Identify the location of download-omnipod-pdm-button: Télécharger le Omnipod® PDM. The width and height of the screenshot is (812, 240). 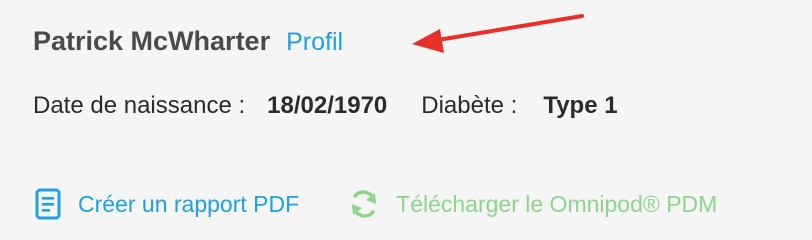
(533, 204).